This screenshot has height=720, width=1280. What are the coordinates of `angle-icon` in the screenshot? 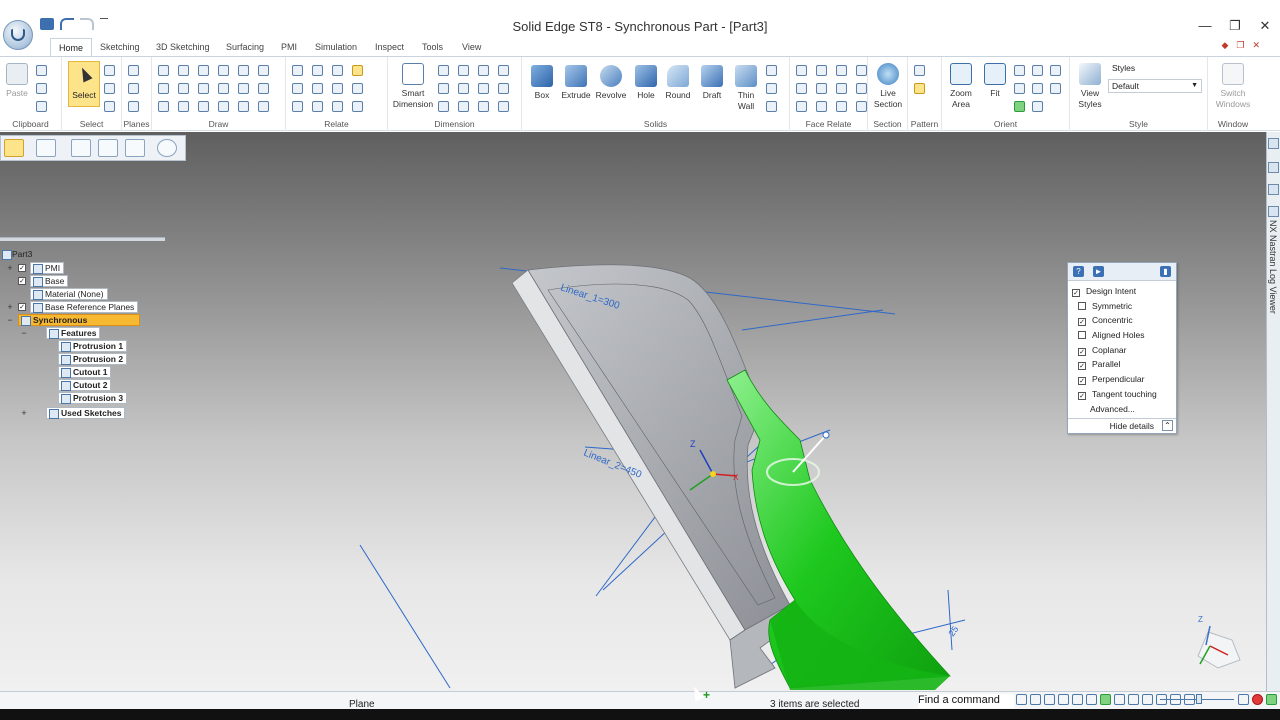 It's located at (463, 70).